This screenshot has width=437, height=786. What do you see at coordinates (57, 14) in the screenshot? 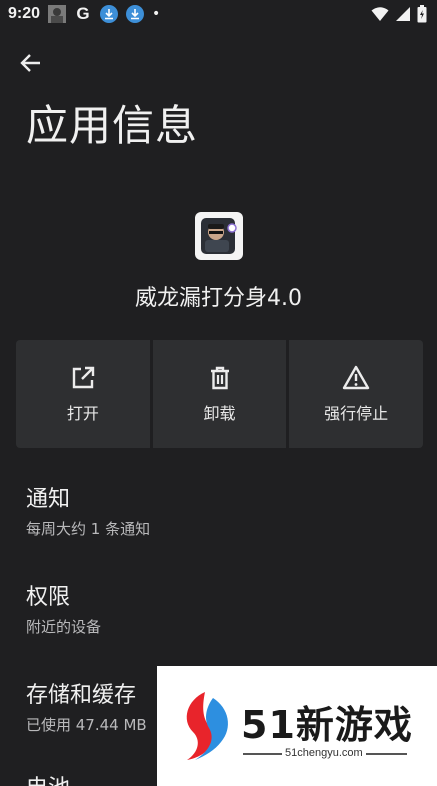
I see `photo-app-icon` at bounding box center [57, 14].